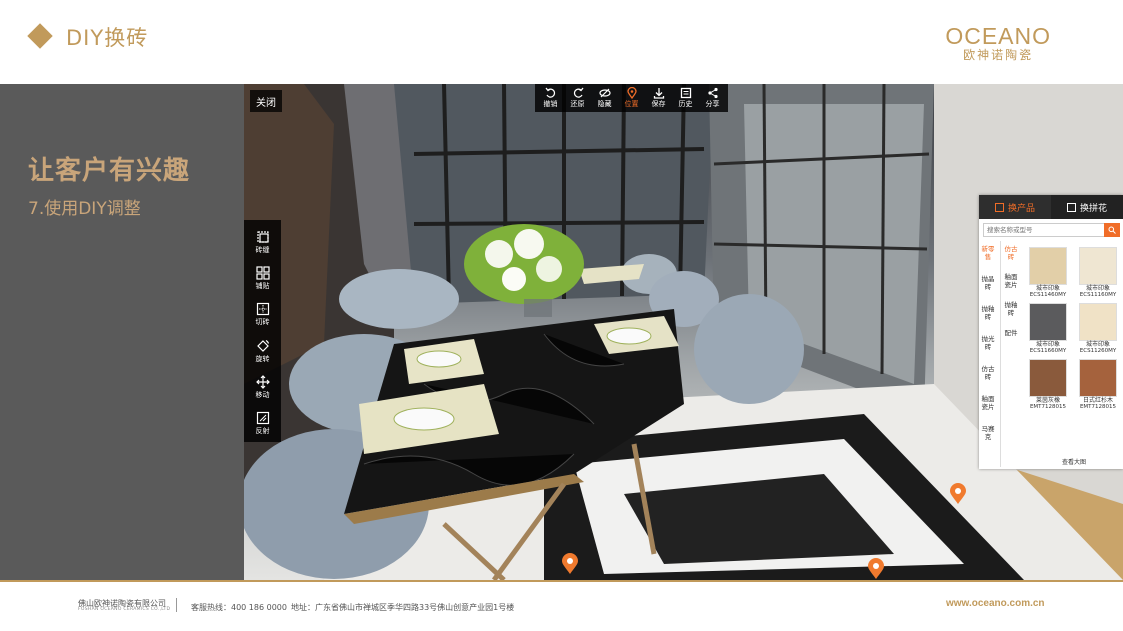  Describe the element at coordinates (1098, 329) in the screenshot. I see `product-card: 城市印象 ECS11260MY` at that location.